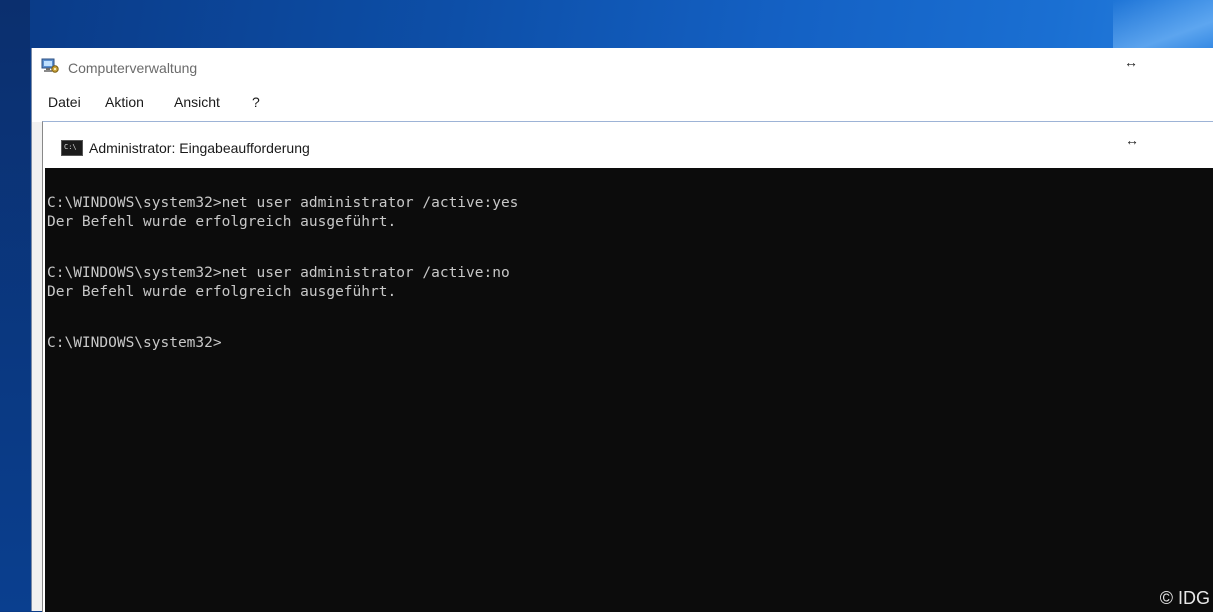  Describe the element at coordinates (1184, 598) in the screenshot. I see `copyright-watermark: © IDG` at that location.